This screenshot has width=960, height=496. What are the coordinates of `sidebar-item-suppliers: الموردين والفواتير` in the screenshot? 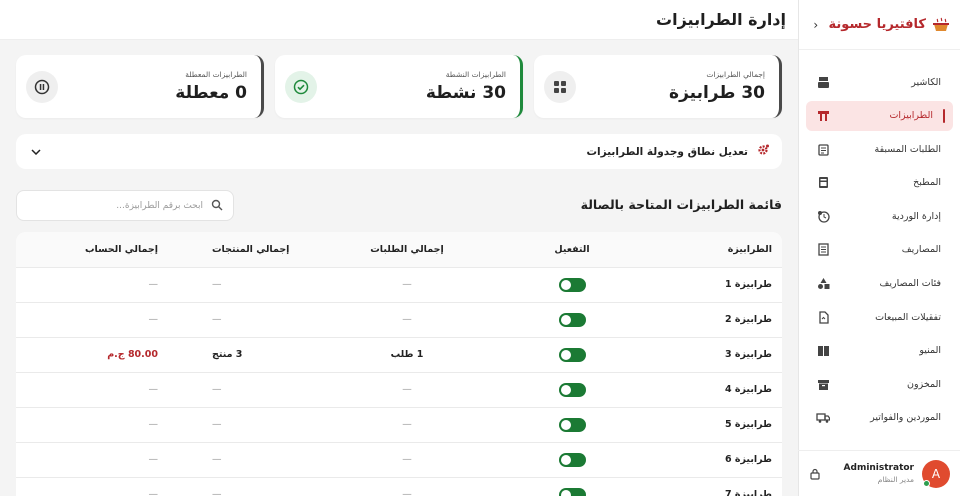 It's located at (879, 418).